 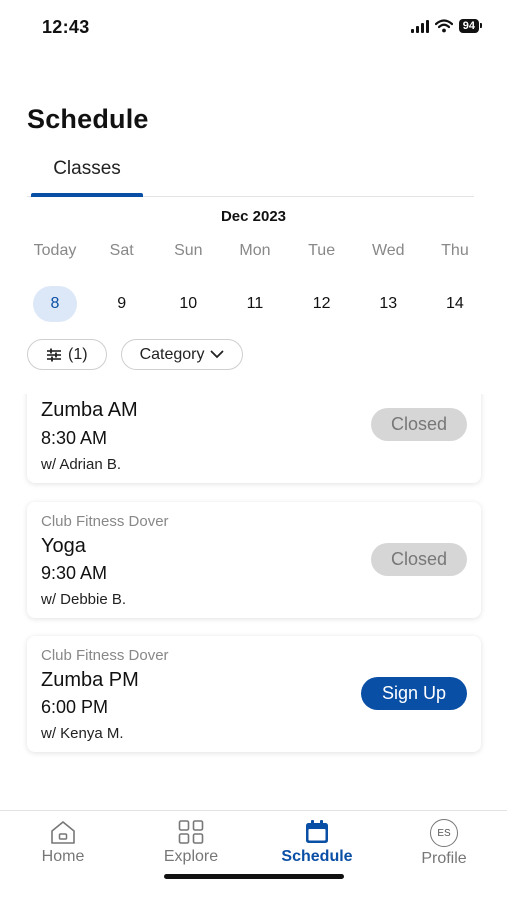 I want to click on chevron-down-icon, so click(x=217, y=354).